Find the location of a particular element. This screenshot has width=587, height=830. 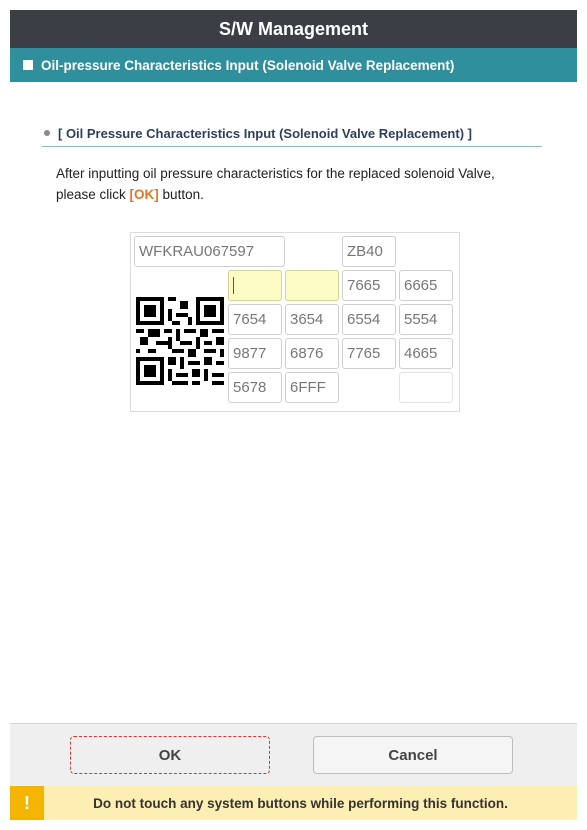

text-cursor is located at coordinates (233, 285).